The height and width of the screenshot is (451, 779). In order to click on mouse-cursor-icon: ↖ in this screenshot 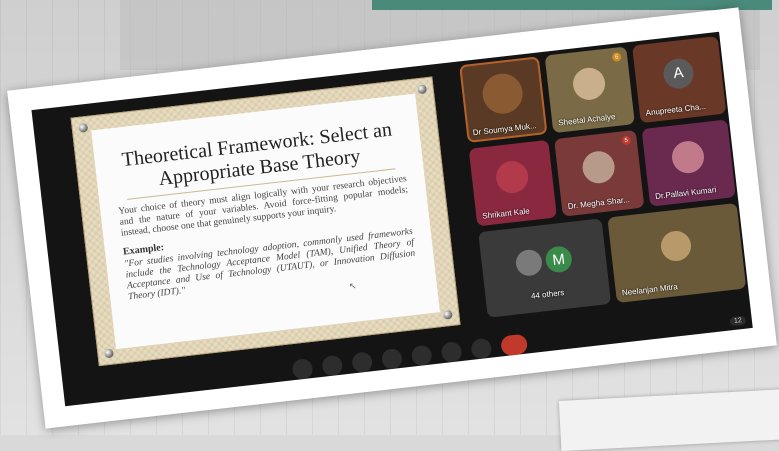, I will do `click(352, 286)`.